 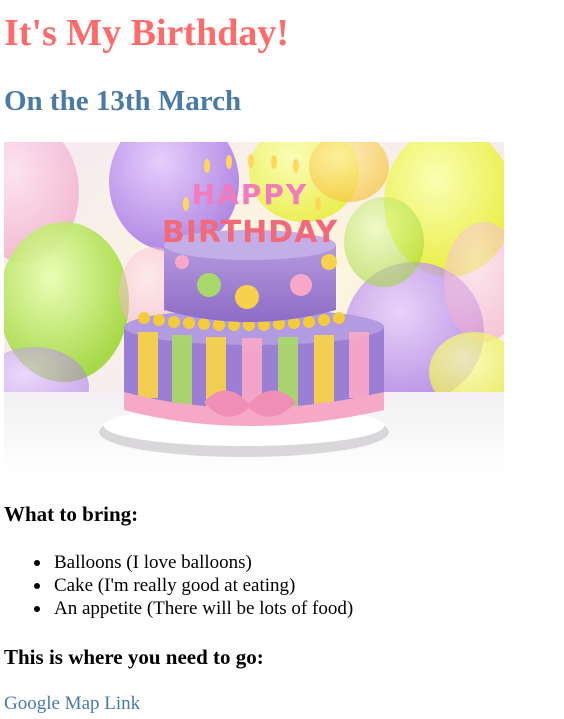 What do you see at coordinates (175, 585) in the screenshot?
I see `list-item-label: Cake (I'm really good at eating)` at bounding box center [175, 585].